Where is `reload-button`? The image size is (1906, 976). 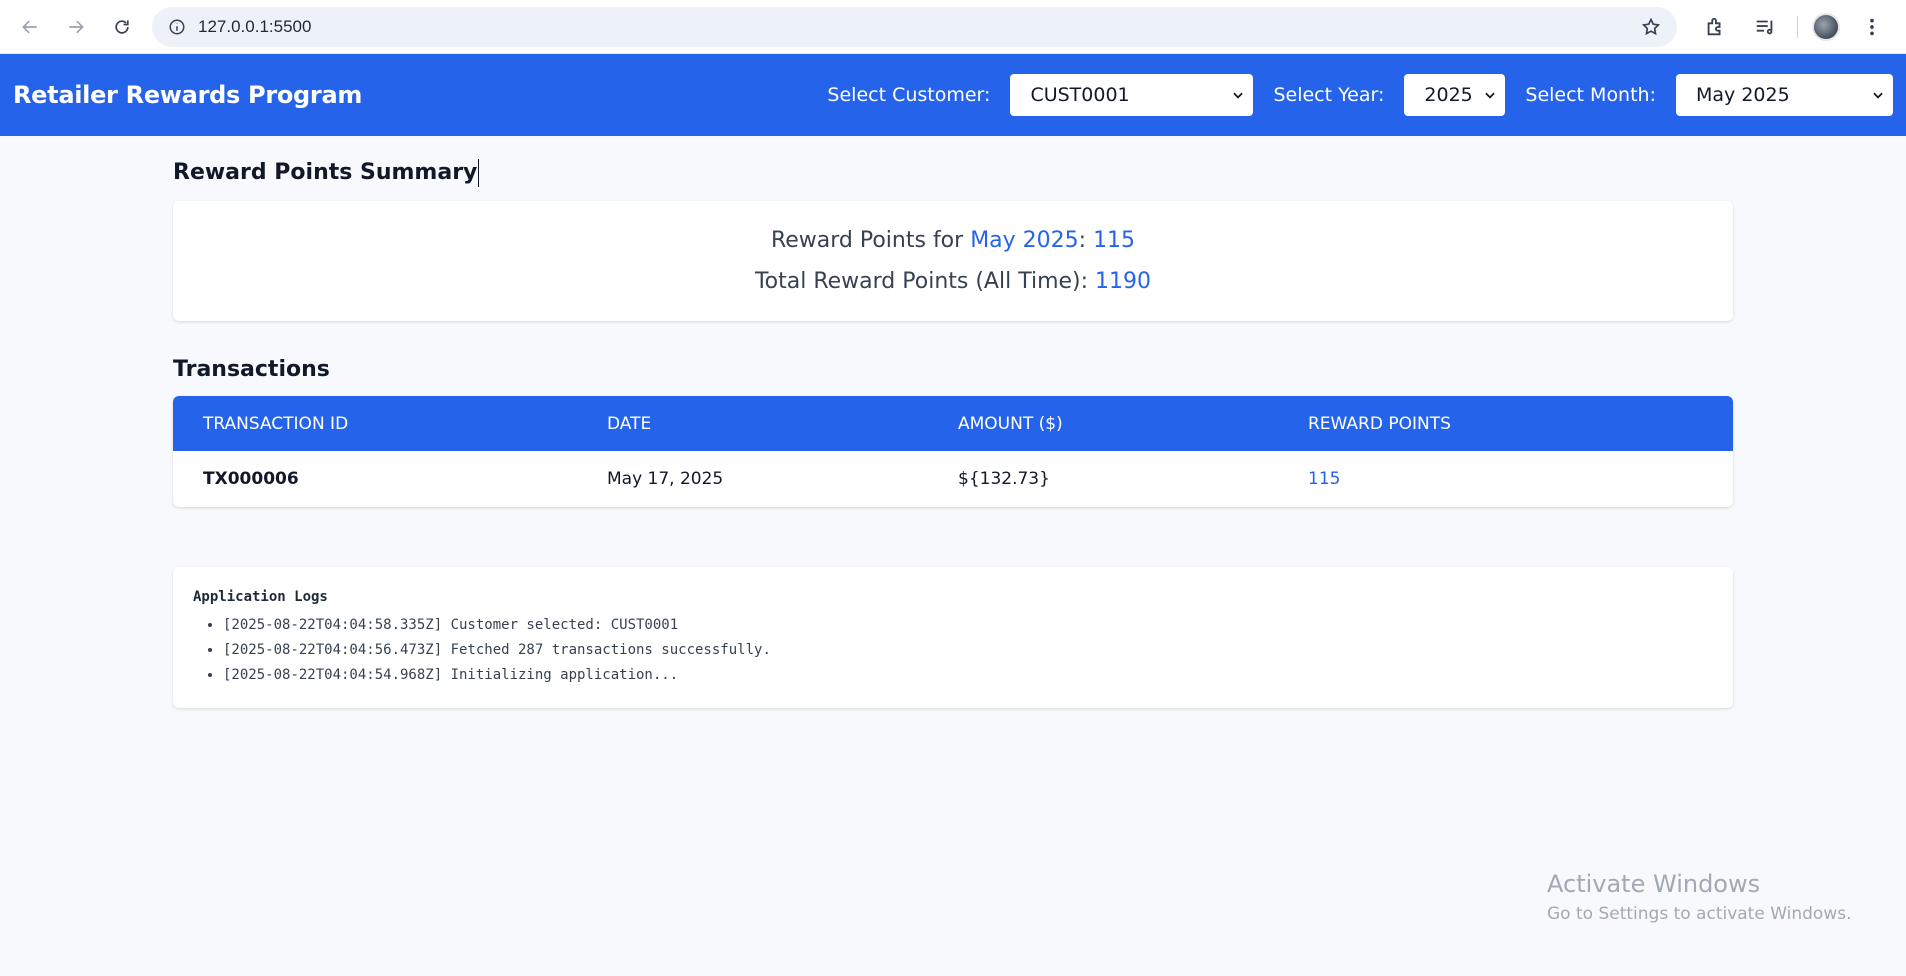 reload-button is located at coordinates (122, 27).